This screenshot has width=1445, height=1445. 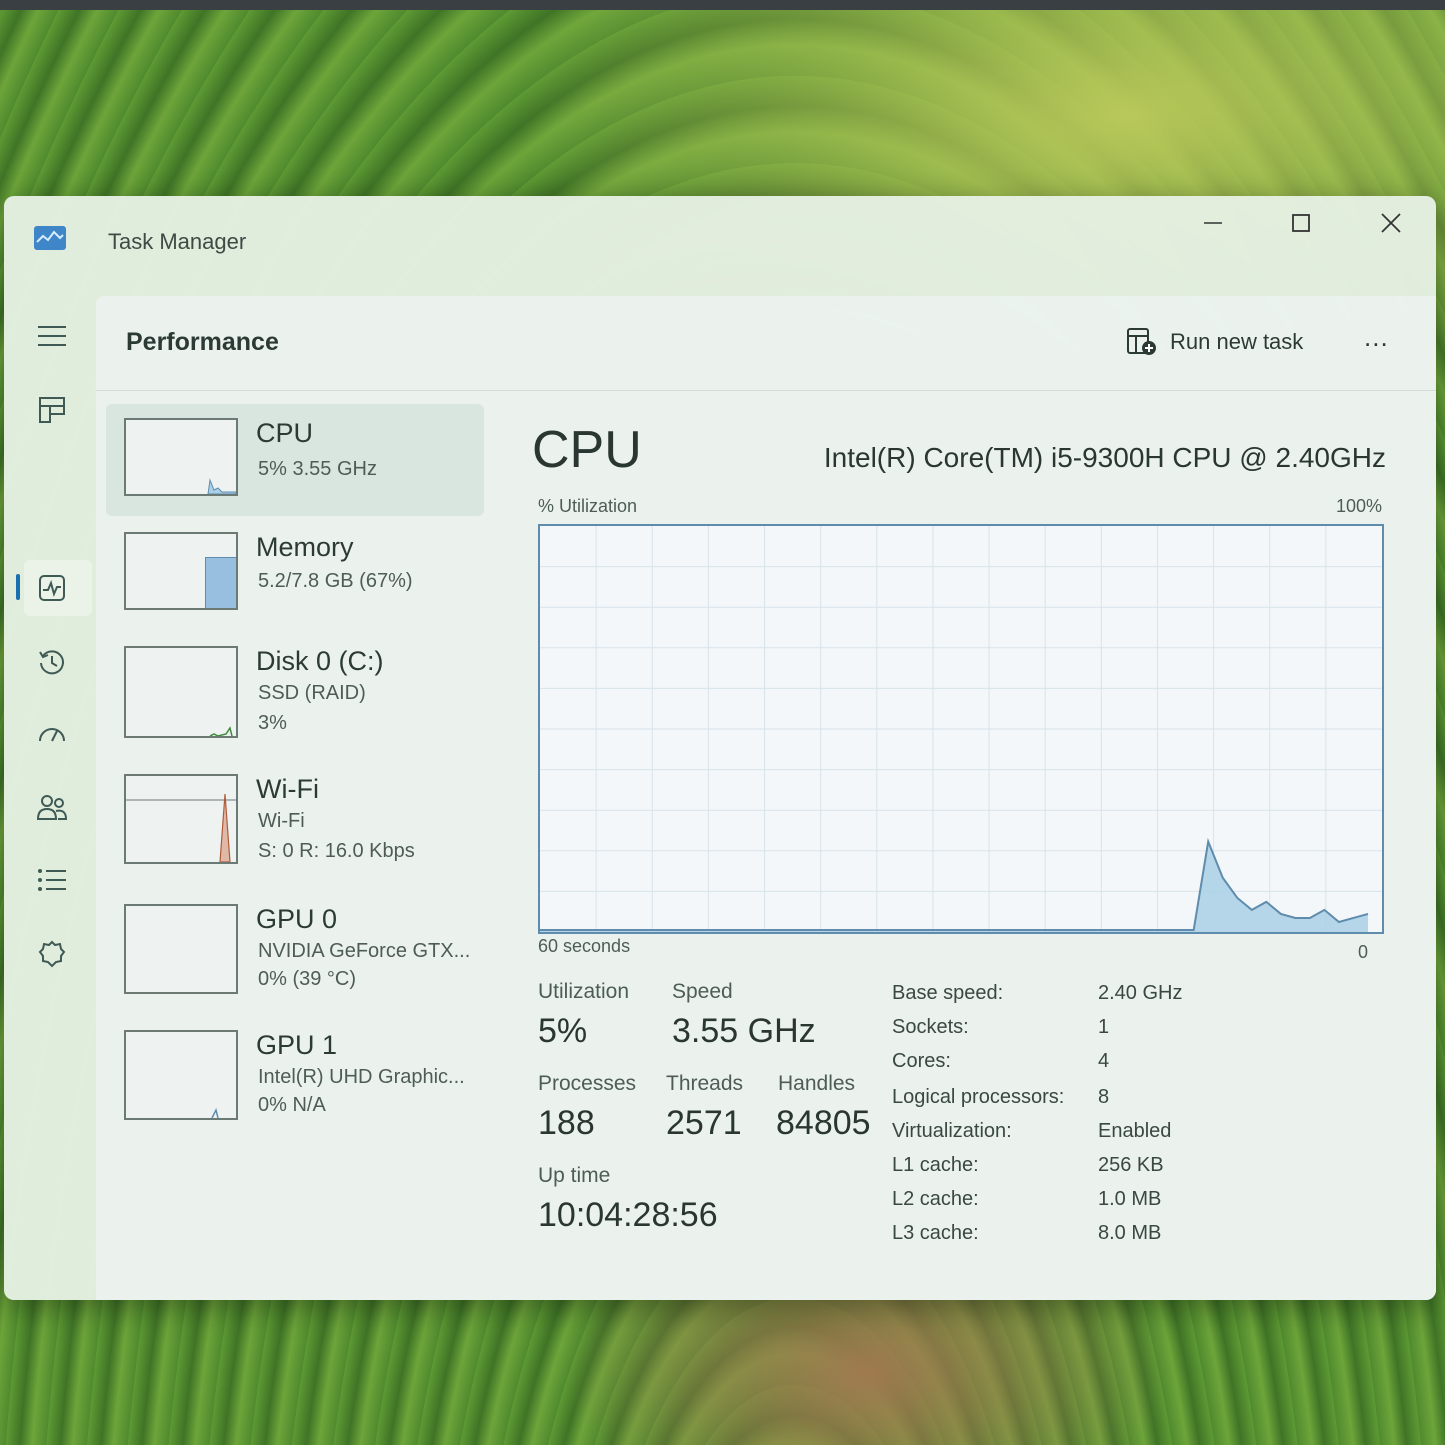 I want to click on resource-item-disk: Disk 0 (C:) SSD (RAID) 3%, so click(x=295, y=688).